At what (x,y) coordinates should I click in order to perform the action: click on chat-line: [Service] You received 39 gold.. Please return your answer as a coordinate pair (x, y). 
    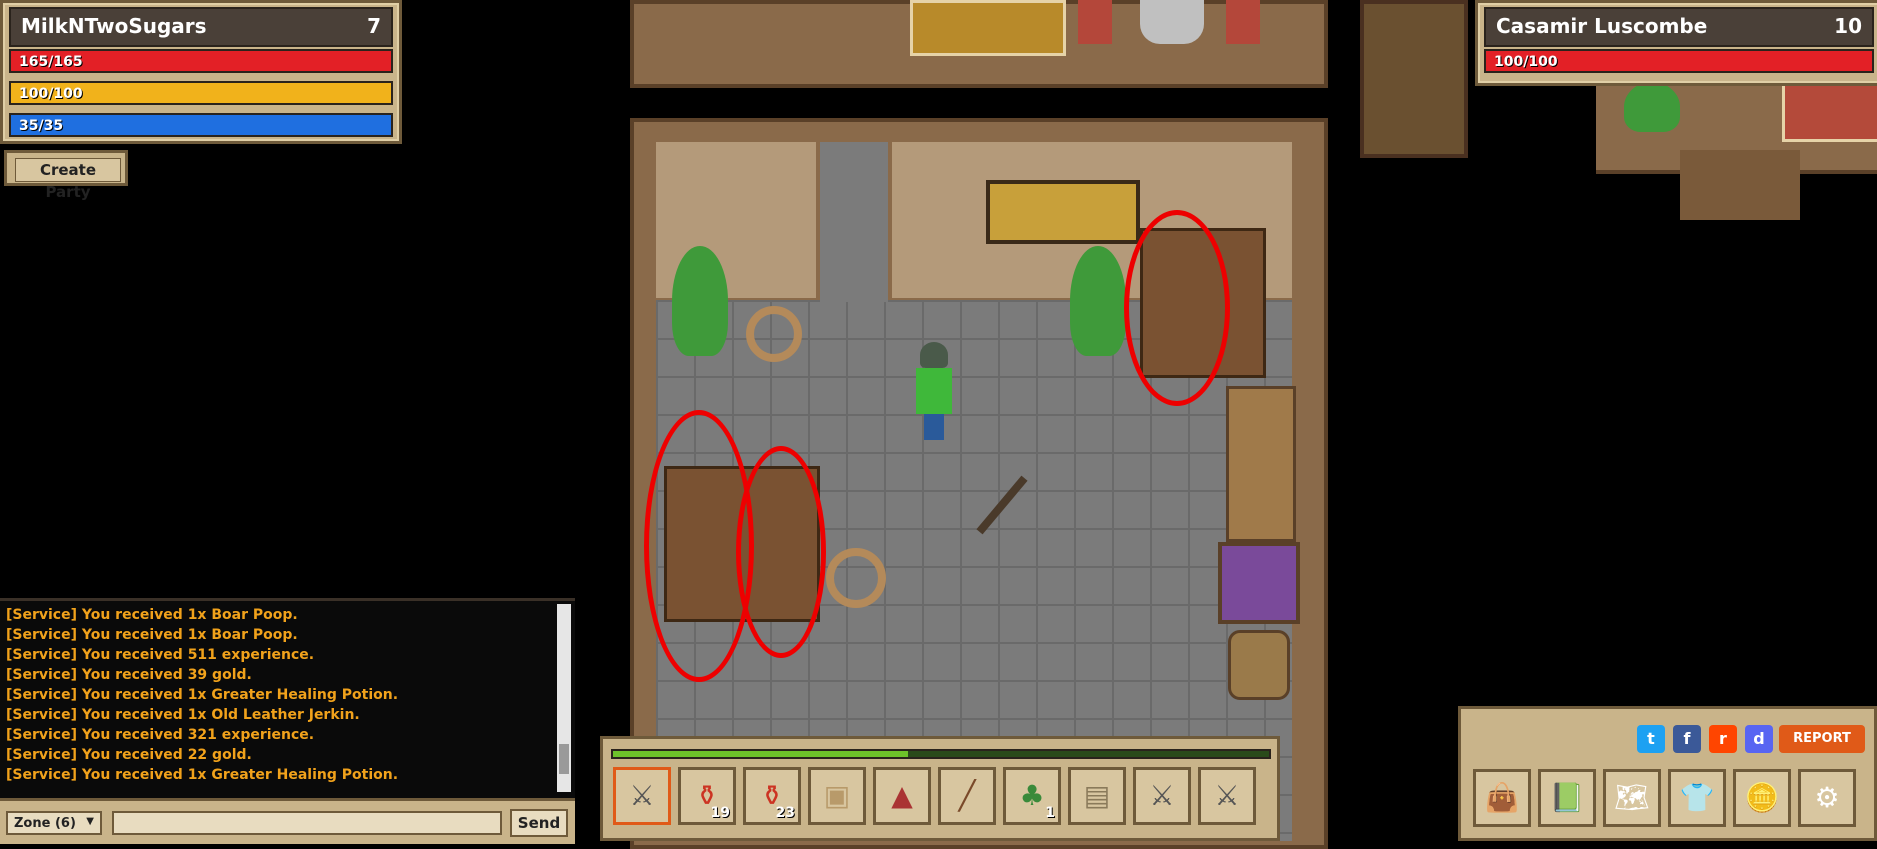
    Looking at the image, I should click on (129, 675).